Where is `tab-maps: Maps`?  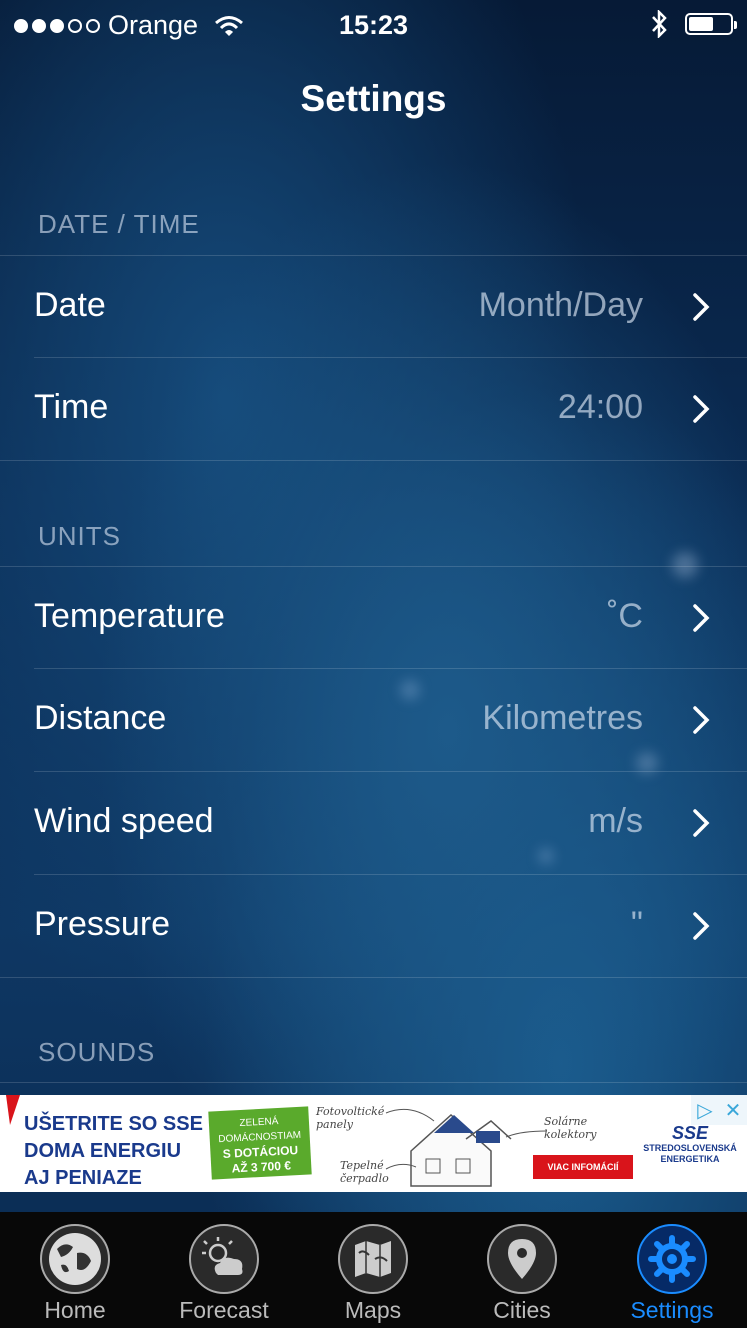 tab-maps: Maps is located at coordinates (373, 1270).